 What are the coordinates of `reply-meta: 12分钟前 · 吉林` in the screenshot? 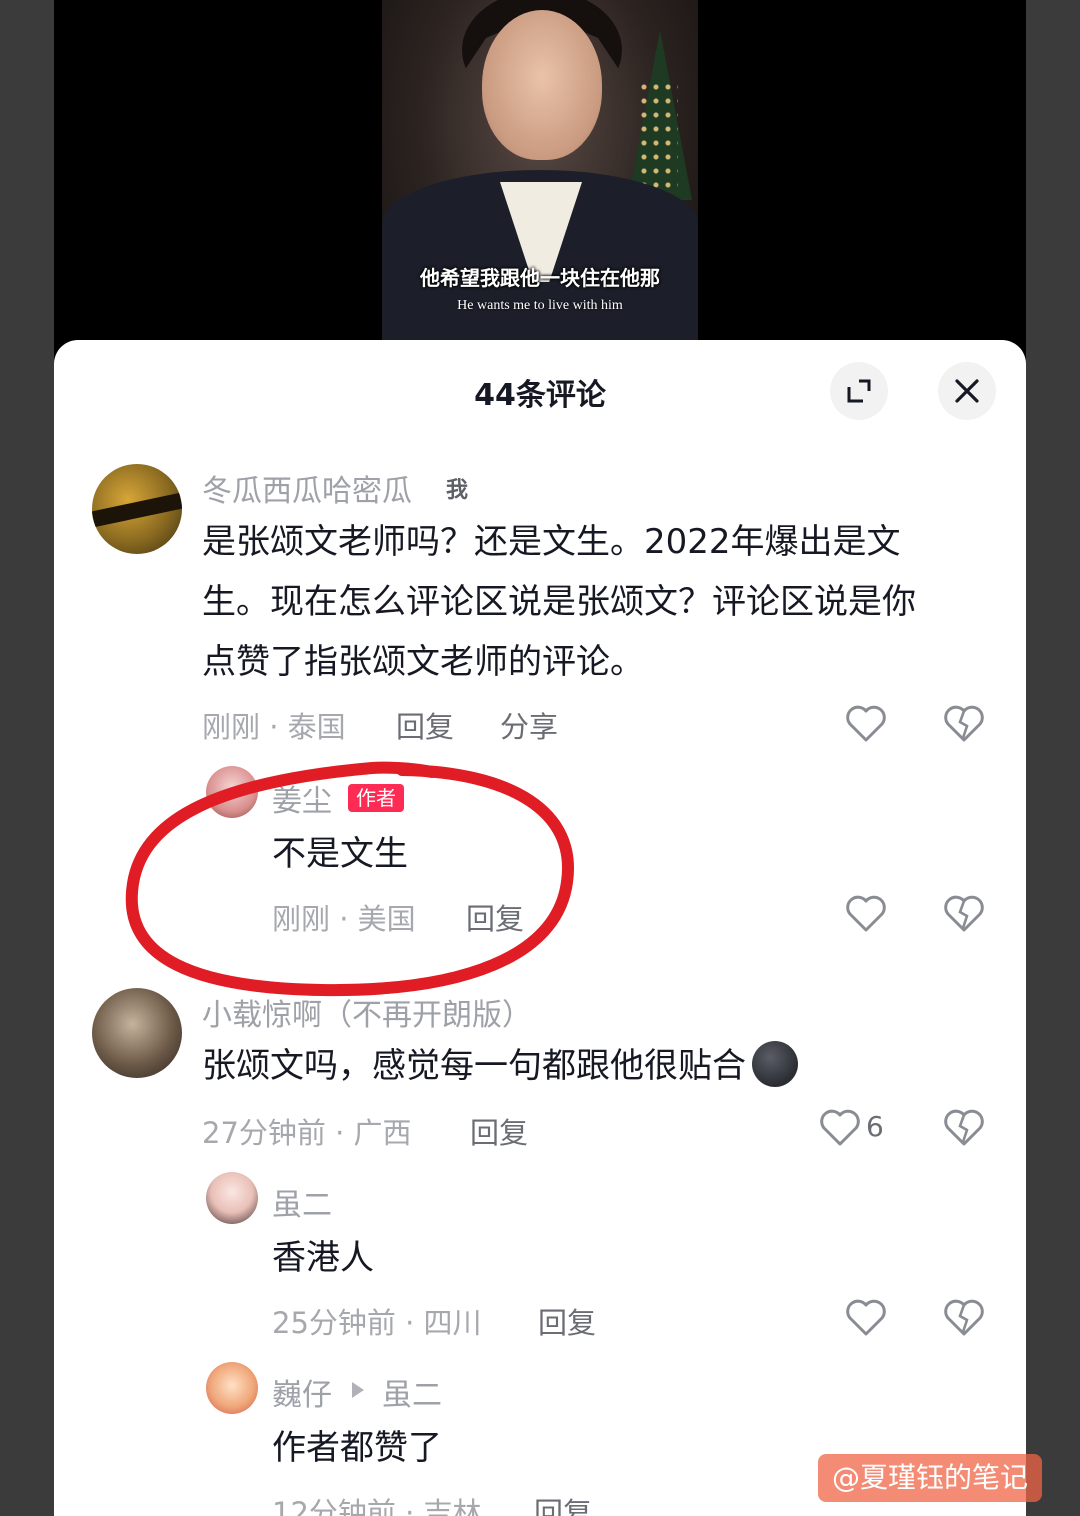 It's located at (377, 1506).